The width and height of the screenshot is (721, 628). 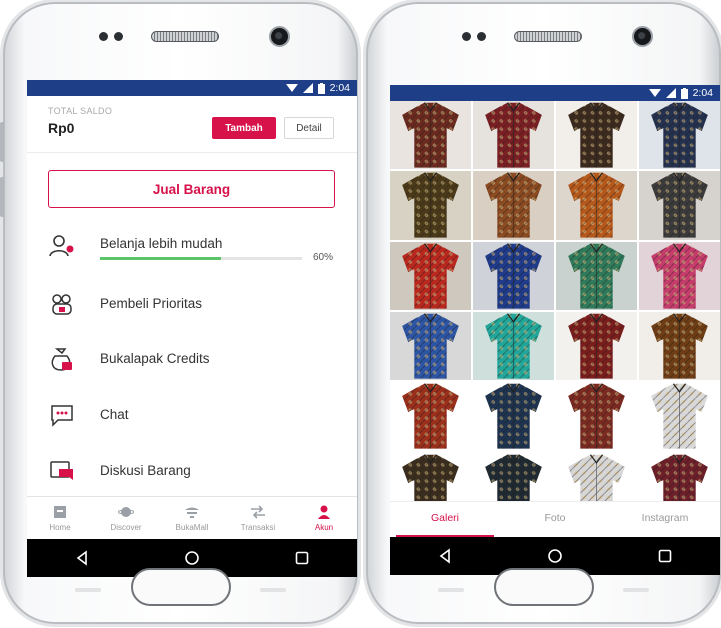 I want to click on tab-bukamall: BukaMall, so click(x=192, y=518).